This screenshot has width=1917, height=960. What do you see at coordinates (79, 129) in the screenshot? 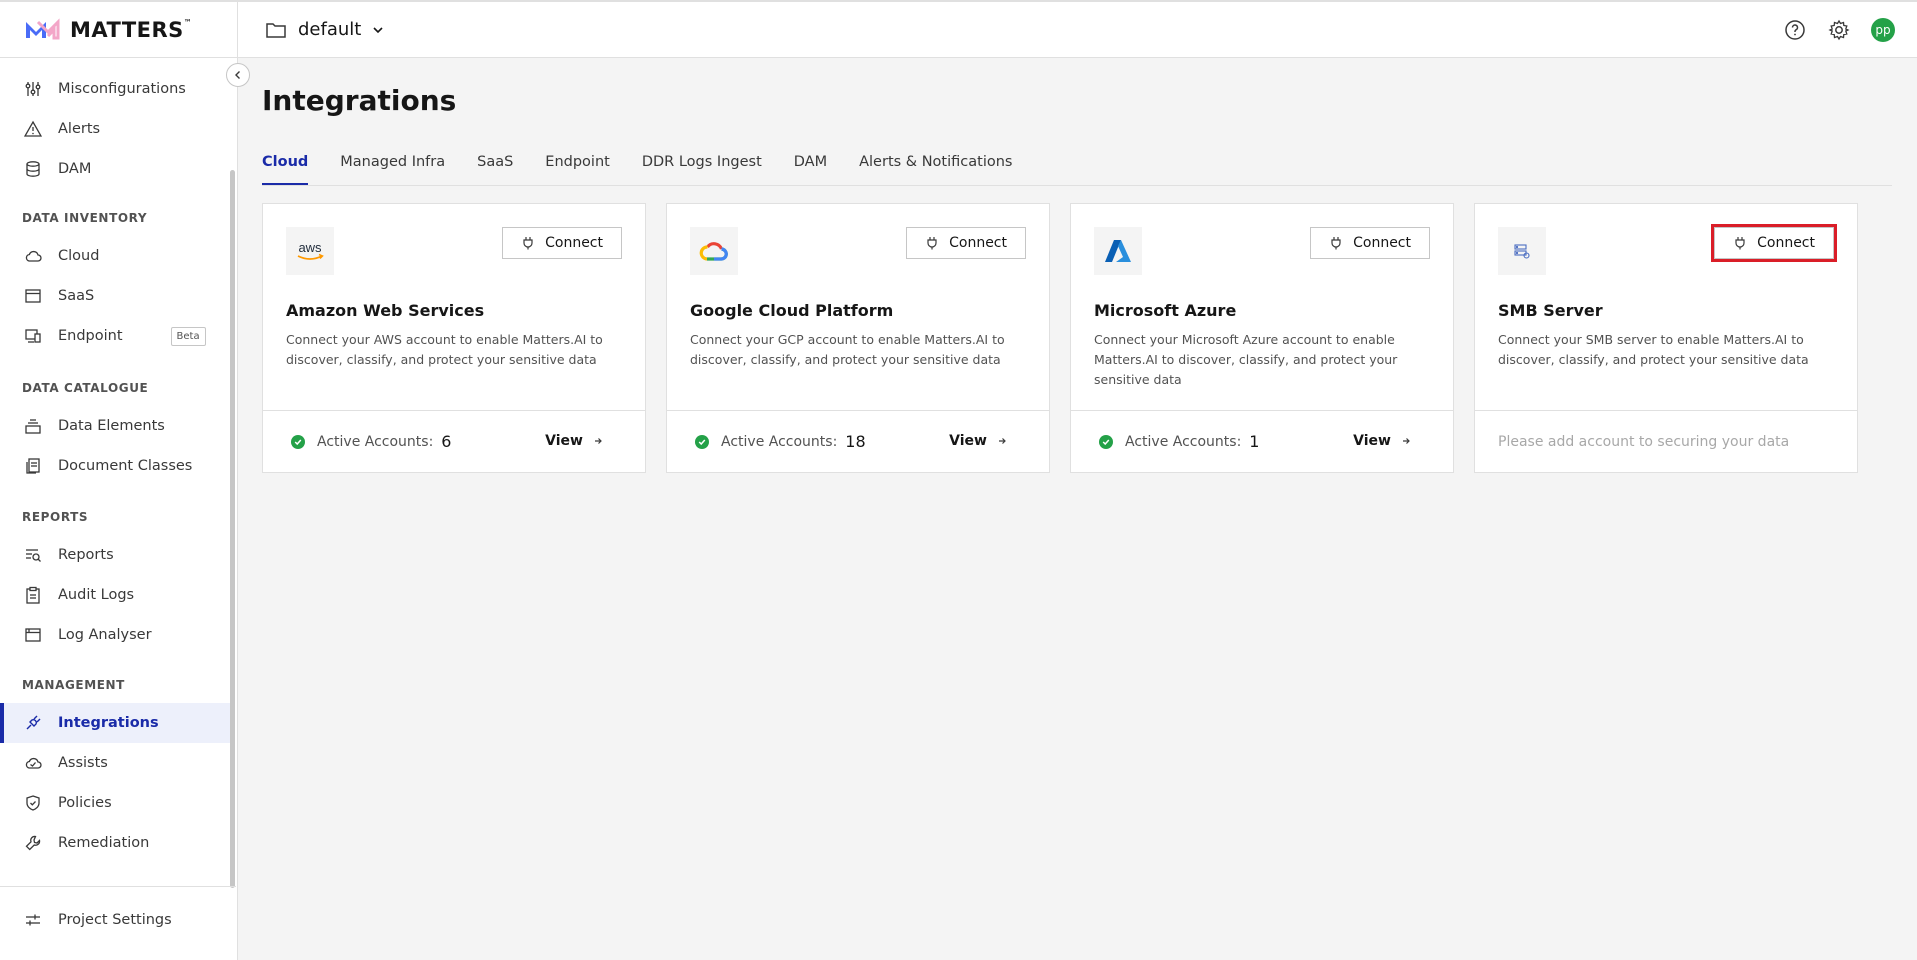
I see `sidebar-item-label: Alerts` at bounding box center [79, 129].